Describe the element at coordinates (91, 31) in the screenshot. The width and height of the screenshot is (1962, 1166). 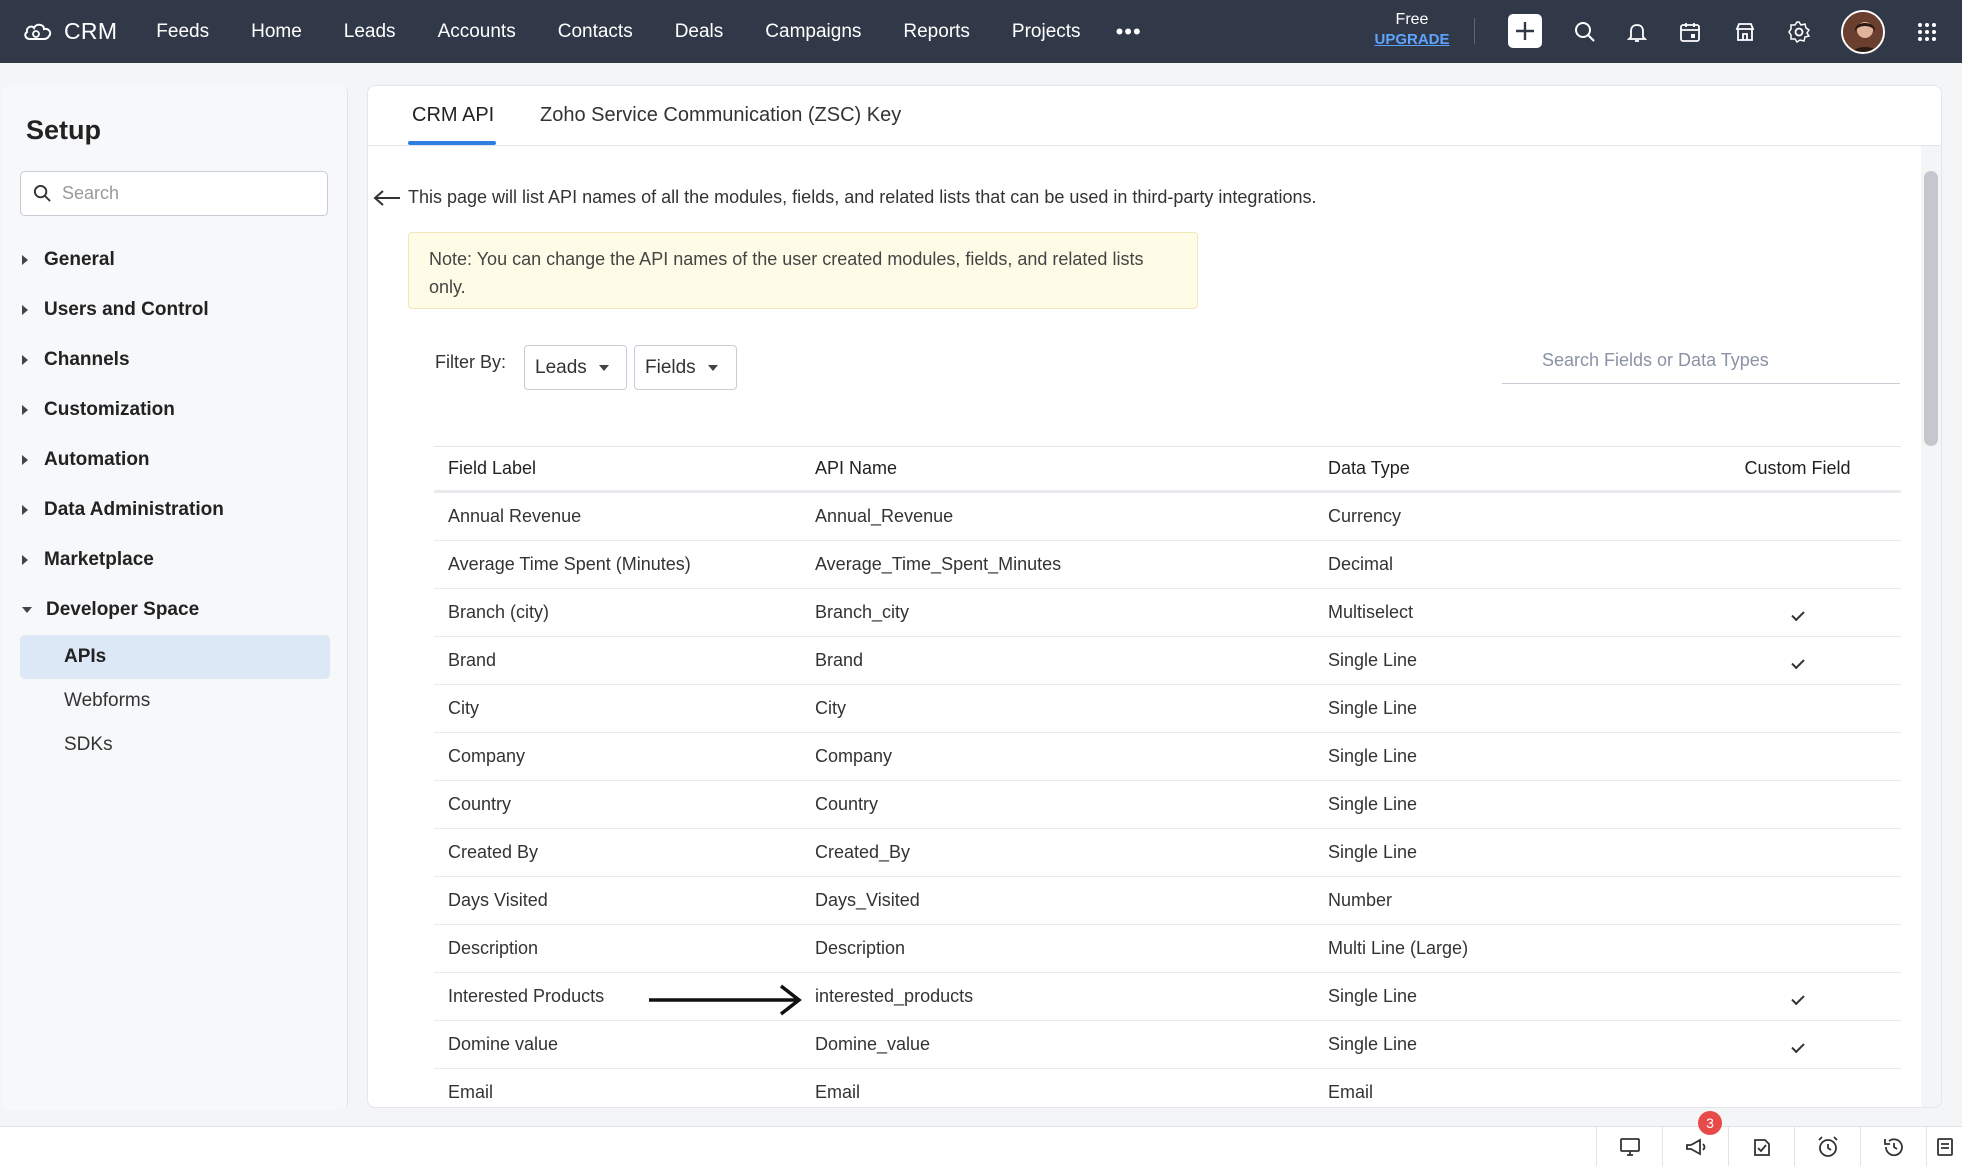
I see `brand-name: CRM` at that location.